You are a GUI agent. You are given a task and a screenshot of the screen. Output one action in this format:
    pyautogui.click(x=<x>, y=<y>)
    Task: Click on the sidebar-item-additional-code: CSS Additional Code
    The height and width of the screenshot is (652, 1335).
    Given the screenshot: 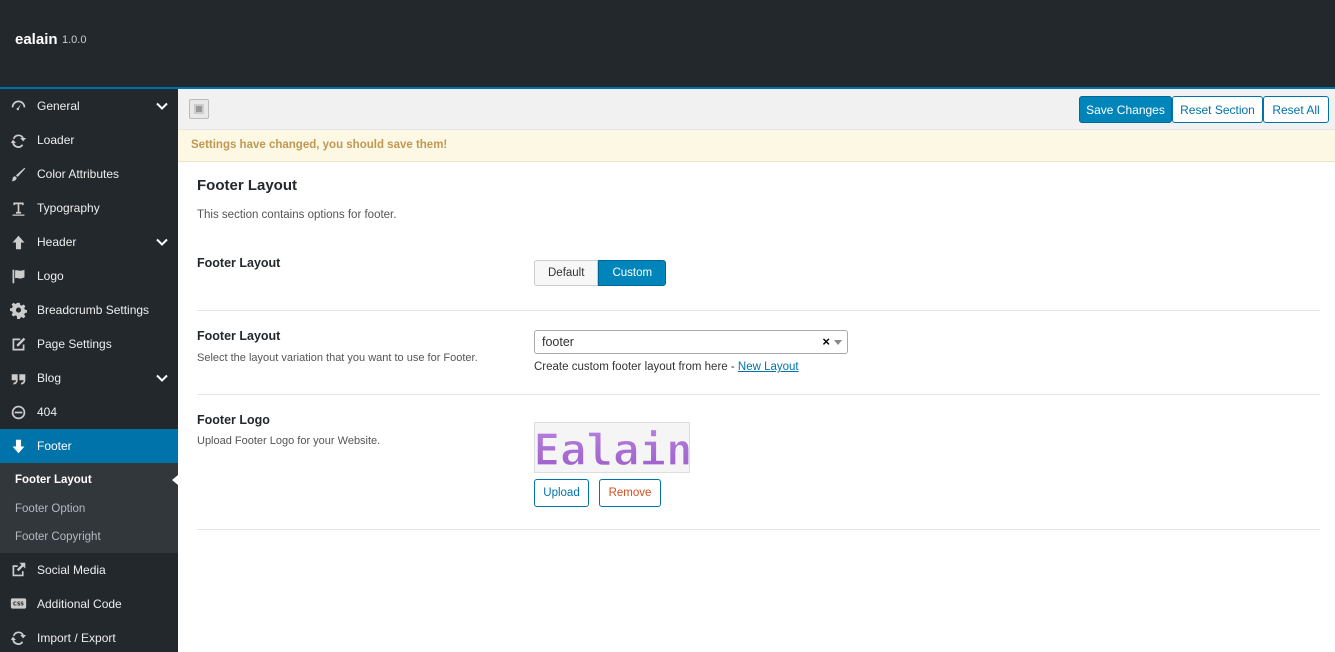 What is the action you would take?
    pyautogui.click(x=89, y=604)
    